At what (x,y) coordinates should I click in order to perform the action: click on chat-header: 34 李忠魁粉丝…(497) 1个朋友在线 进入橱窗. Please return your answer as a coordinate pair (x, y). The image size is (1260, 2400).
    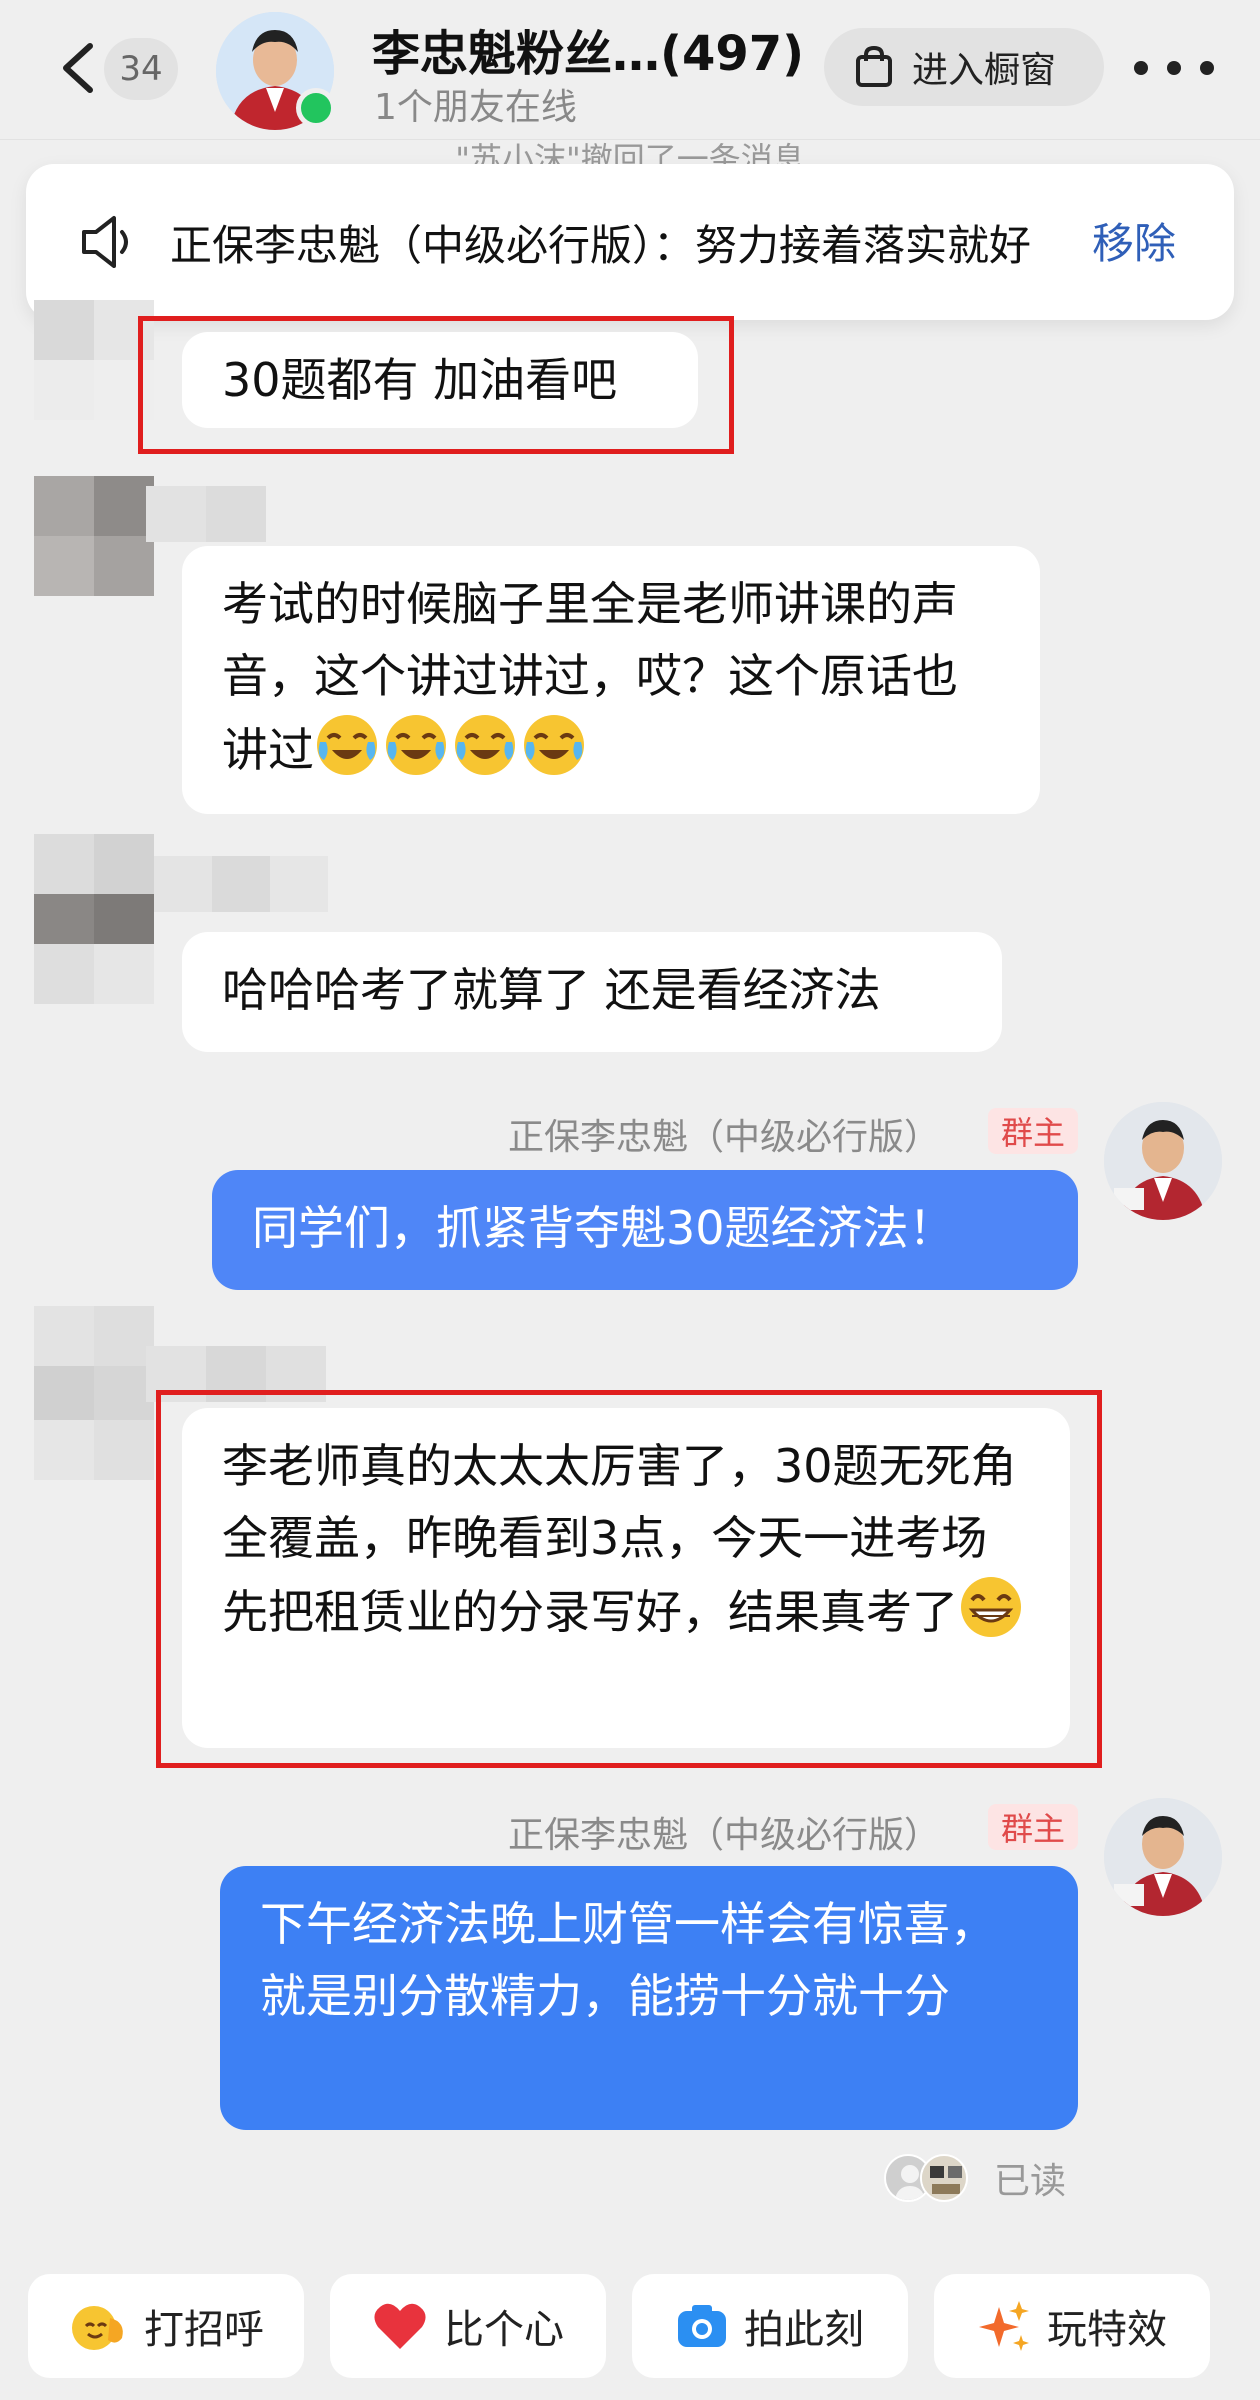
    Looking at the image, I should click on (630, 70).